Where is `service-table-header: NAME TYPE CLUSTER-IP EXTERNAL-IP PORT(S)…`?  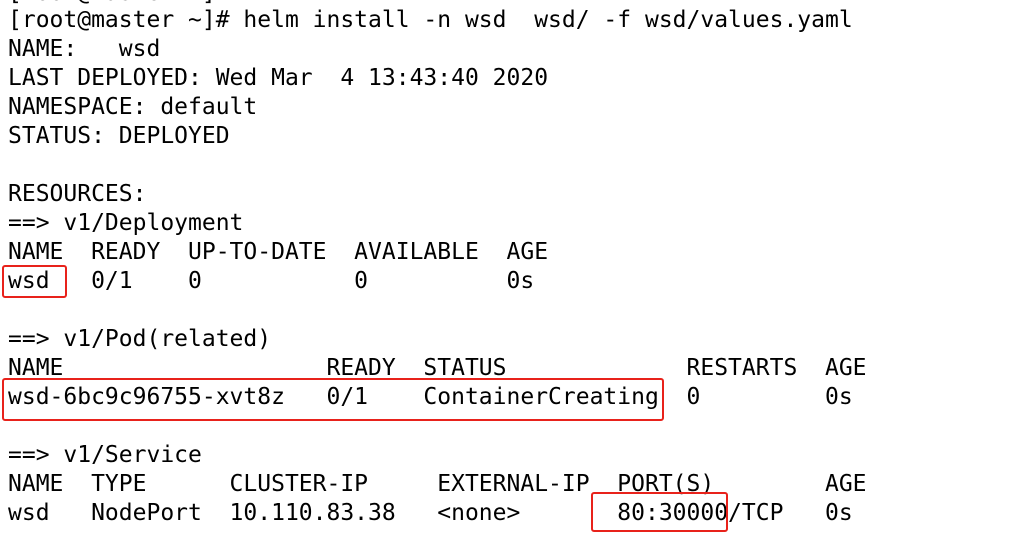 service-table-header: NAME TYPE CLUSTER-IP EXTERNAL-IP PORT(S)… is located at coordinates (437, 484).